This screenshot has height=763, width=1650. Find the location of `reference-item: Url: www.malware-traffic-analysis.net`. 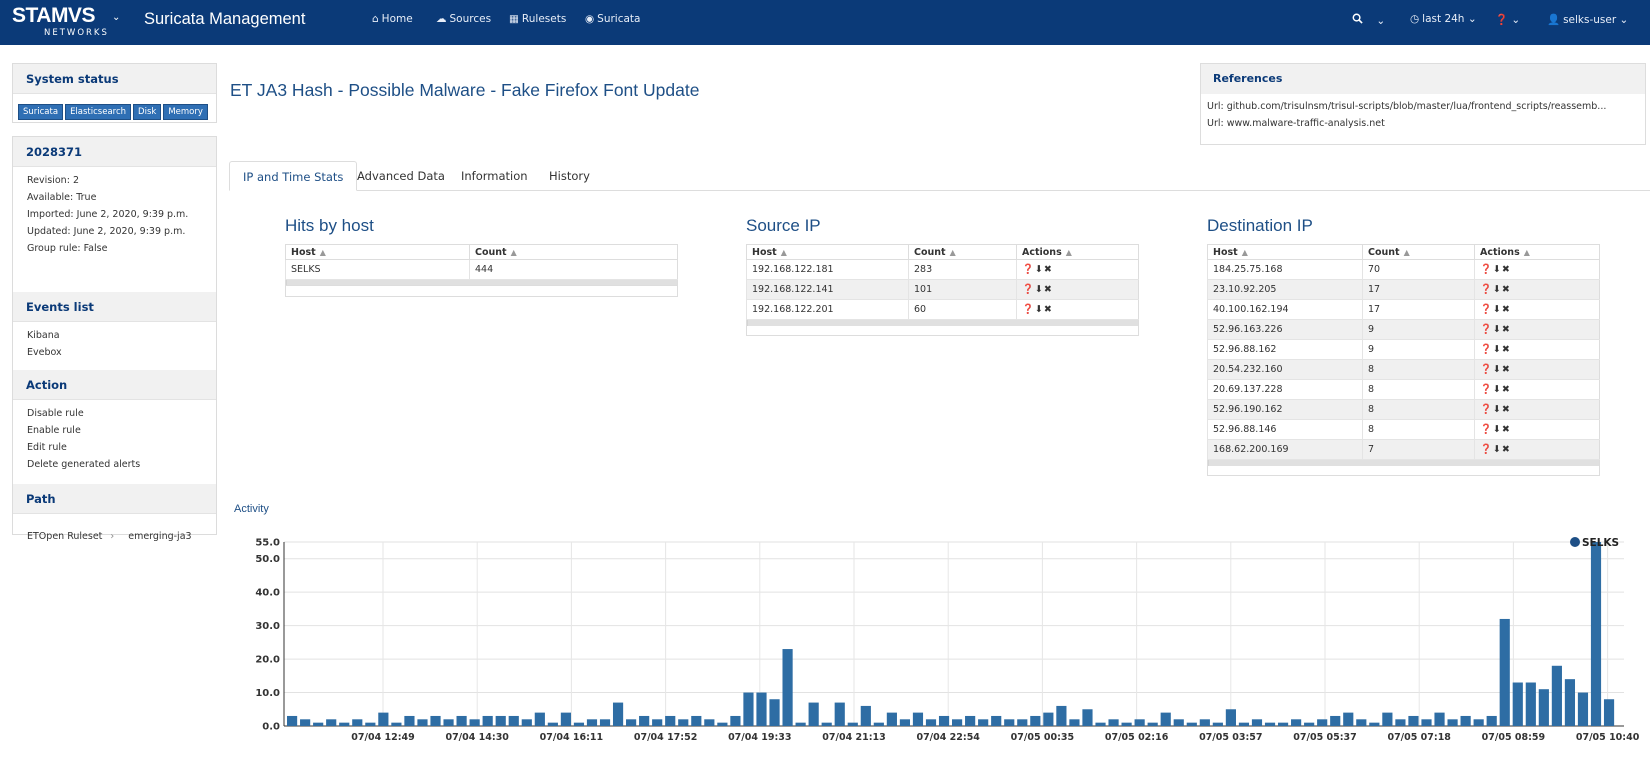

reference-item: Url: www.malware-traffic-analysis.net is located at coordinates (1423, 123).